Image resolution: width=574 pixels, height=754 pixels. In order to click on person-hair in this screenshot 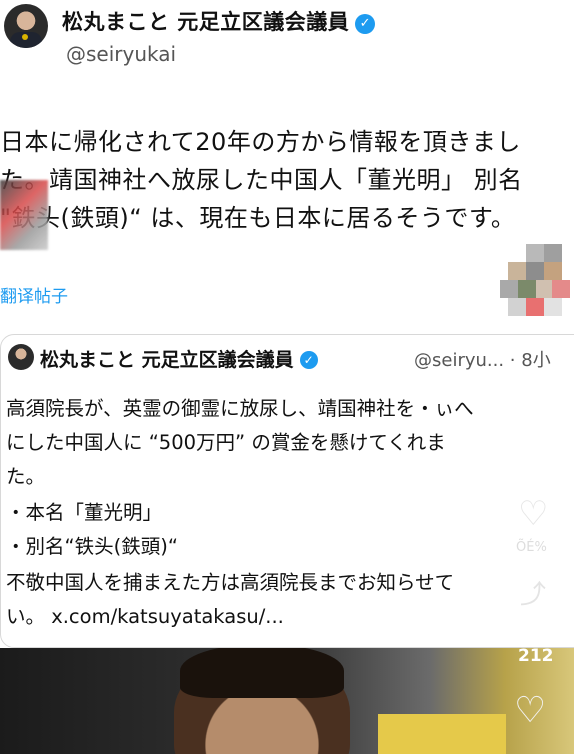, I will do `click(262, 673)`.